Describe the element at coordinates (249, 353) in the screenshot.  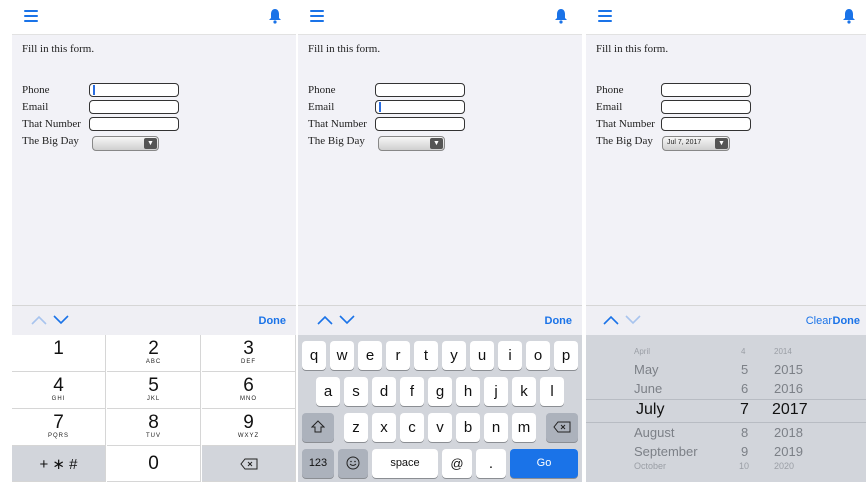
I see `numpad-key: 3 DEF` at that location.